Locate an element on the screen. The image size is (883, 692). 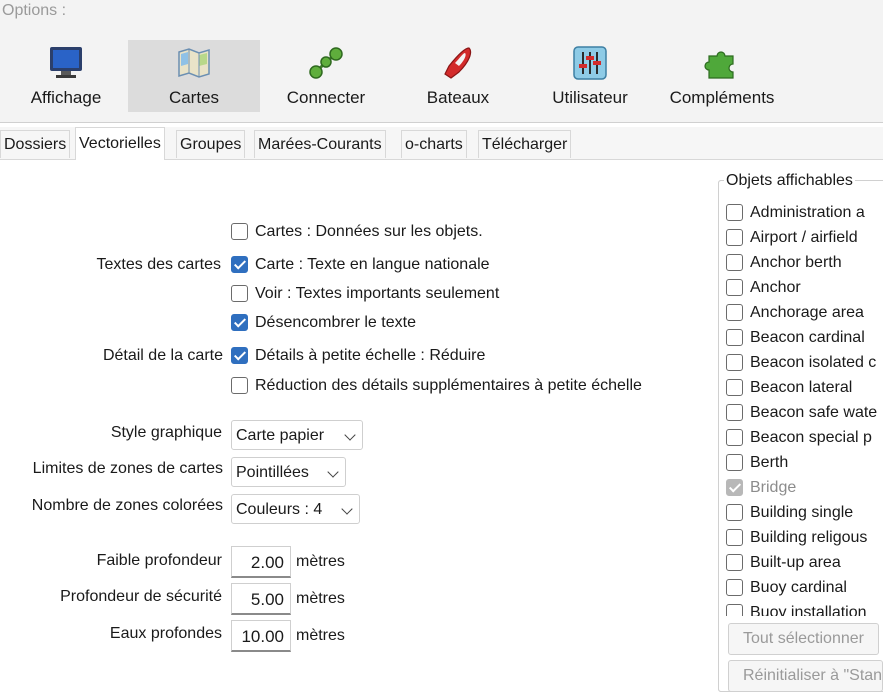
toolbar-affichage-button: Affichage is located at coordinates (66, 76).